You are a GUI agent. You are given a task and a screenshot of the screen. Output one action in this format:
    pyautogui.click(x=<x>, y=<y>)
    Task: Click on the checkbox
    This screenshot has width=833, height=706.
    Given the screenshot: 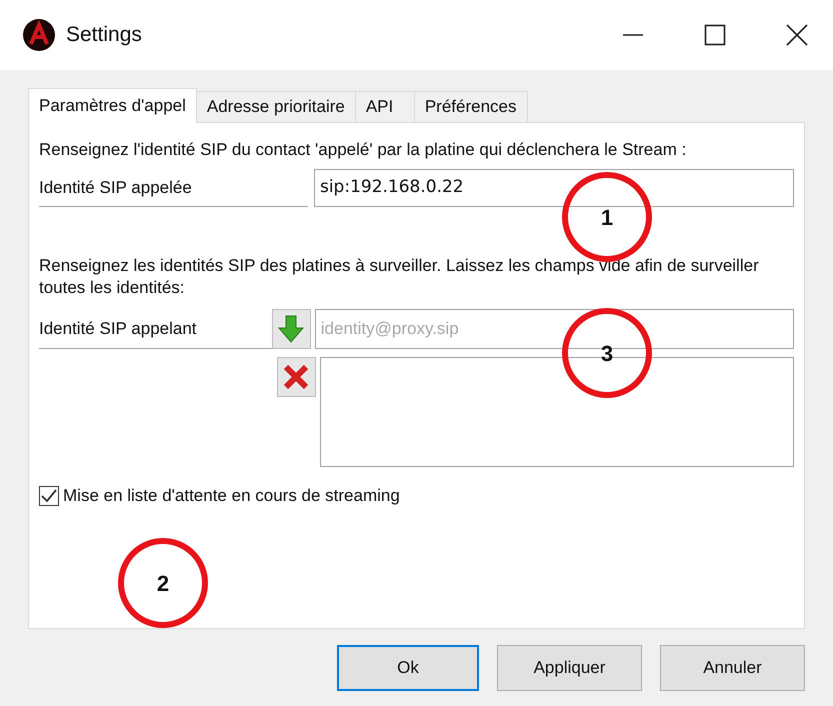 What is the action you would take?
    pyautogui.click(x=49, y=496)
    